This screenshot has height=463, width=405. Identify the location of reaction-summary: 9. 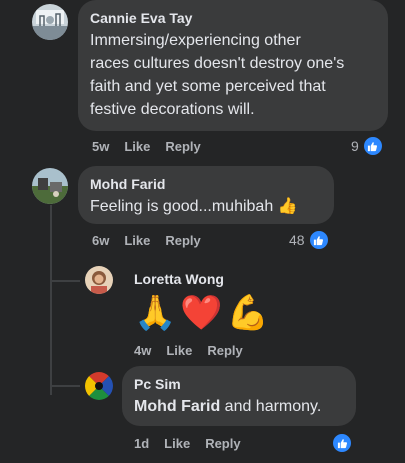
(367, 146).